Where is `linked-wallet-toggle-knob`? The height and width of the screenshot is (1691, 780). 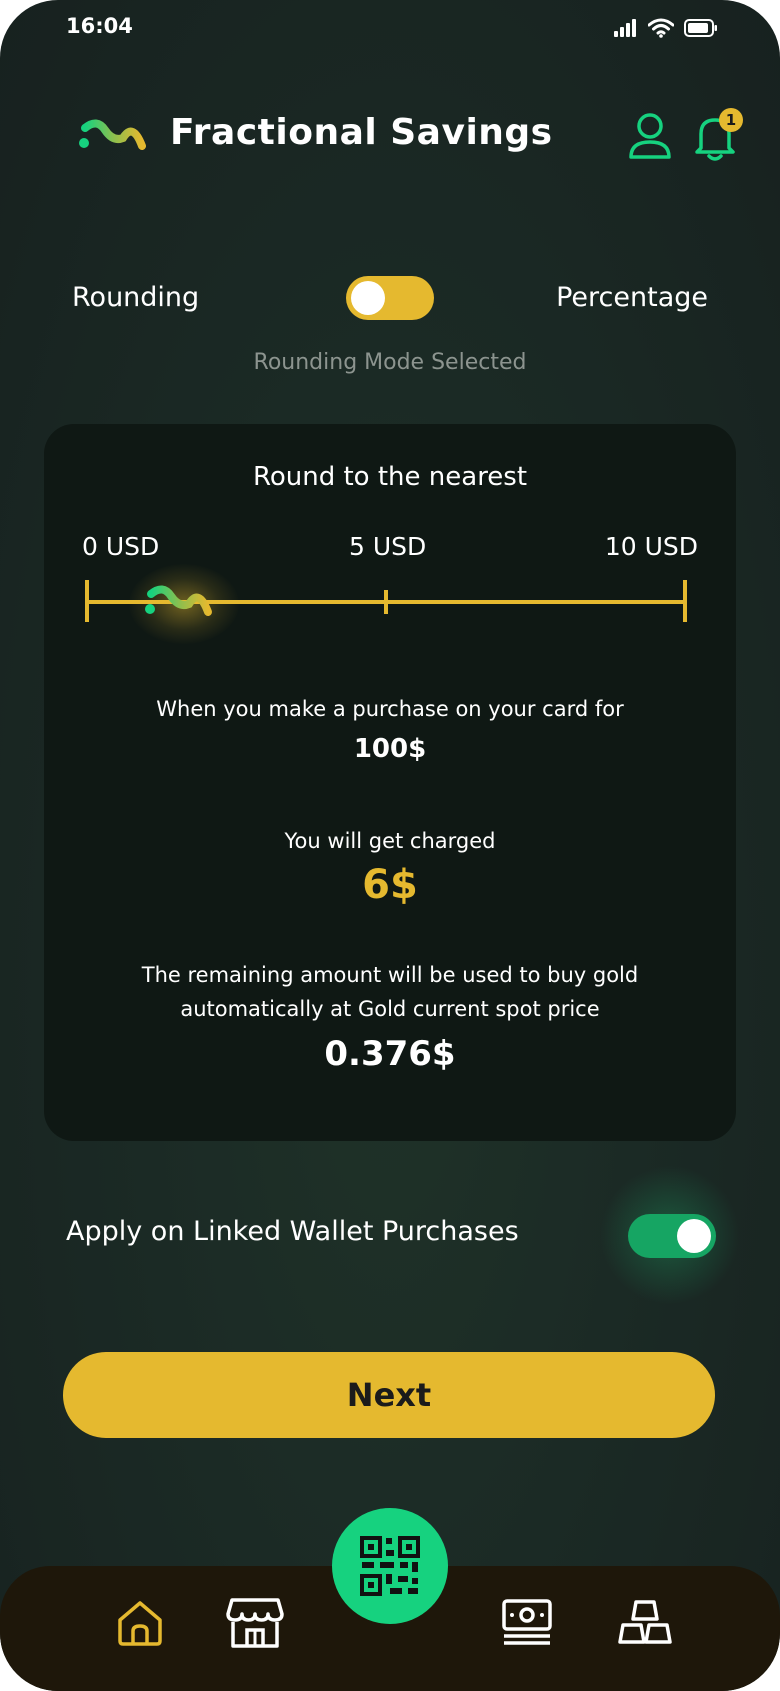 linked-wallet-toggle-knob is located at coordinates (694, 1236).